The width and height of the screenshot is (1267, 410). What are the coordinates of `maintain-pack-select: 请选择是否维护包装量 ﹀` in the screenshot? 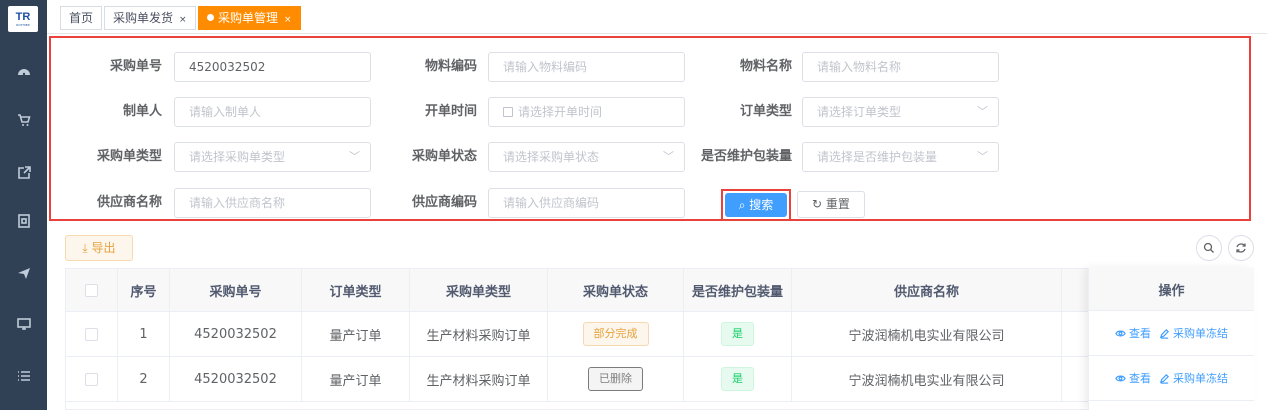 It's located at (900, 157).